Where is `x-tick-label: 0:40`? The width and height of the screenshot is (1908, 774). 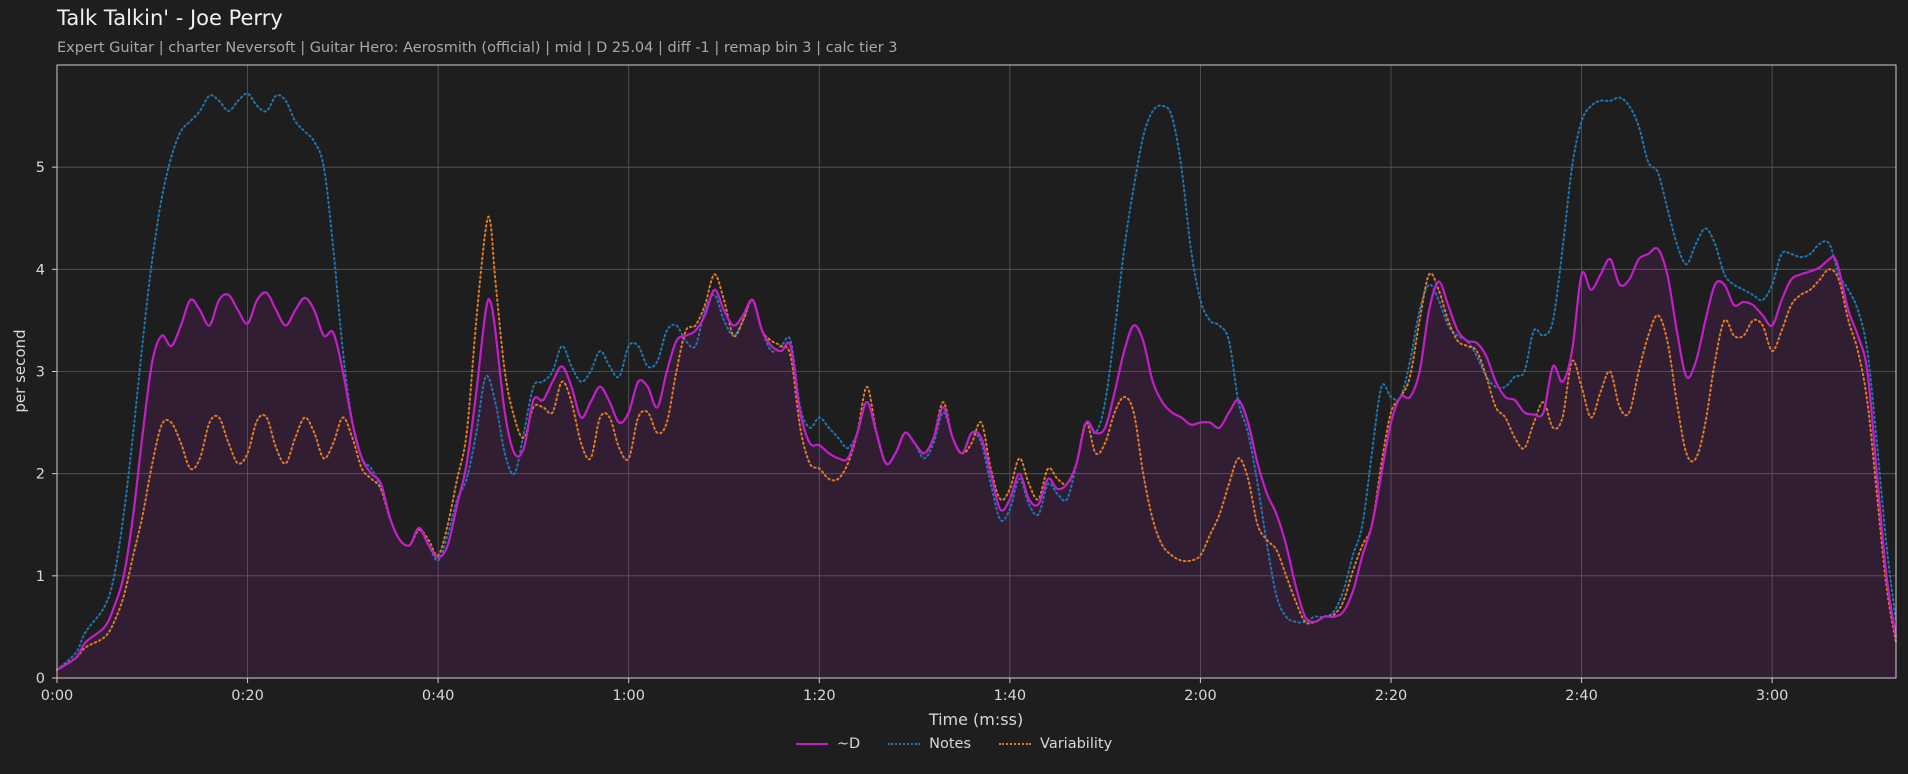
x-tick-label: 0:40 is located at coordinates (438, 696).